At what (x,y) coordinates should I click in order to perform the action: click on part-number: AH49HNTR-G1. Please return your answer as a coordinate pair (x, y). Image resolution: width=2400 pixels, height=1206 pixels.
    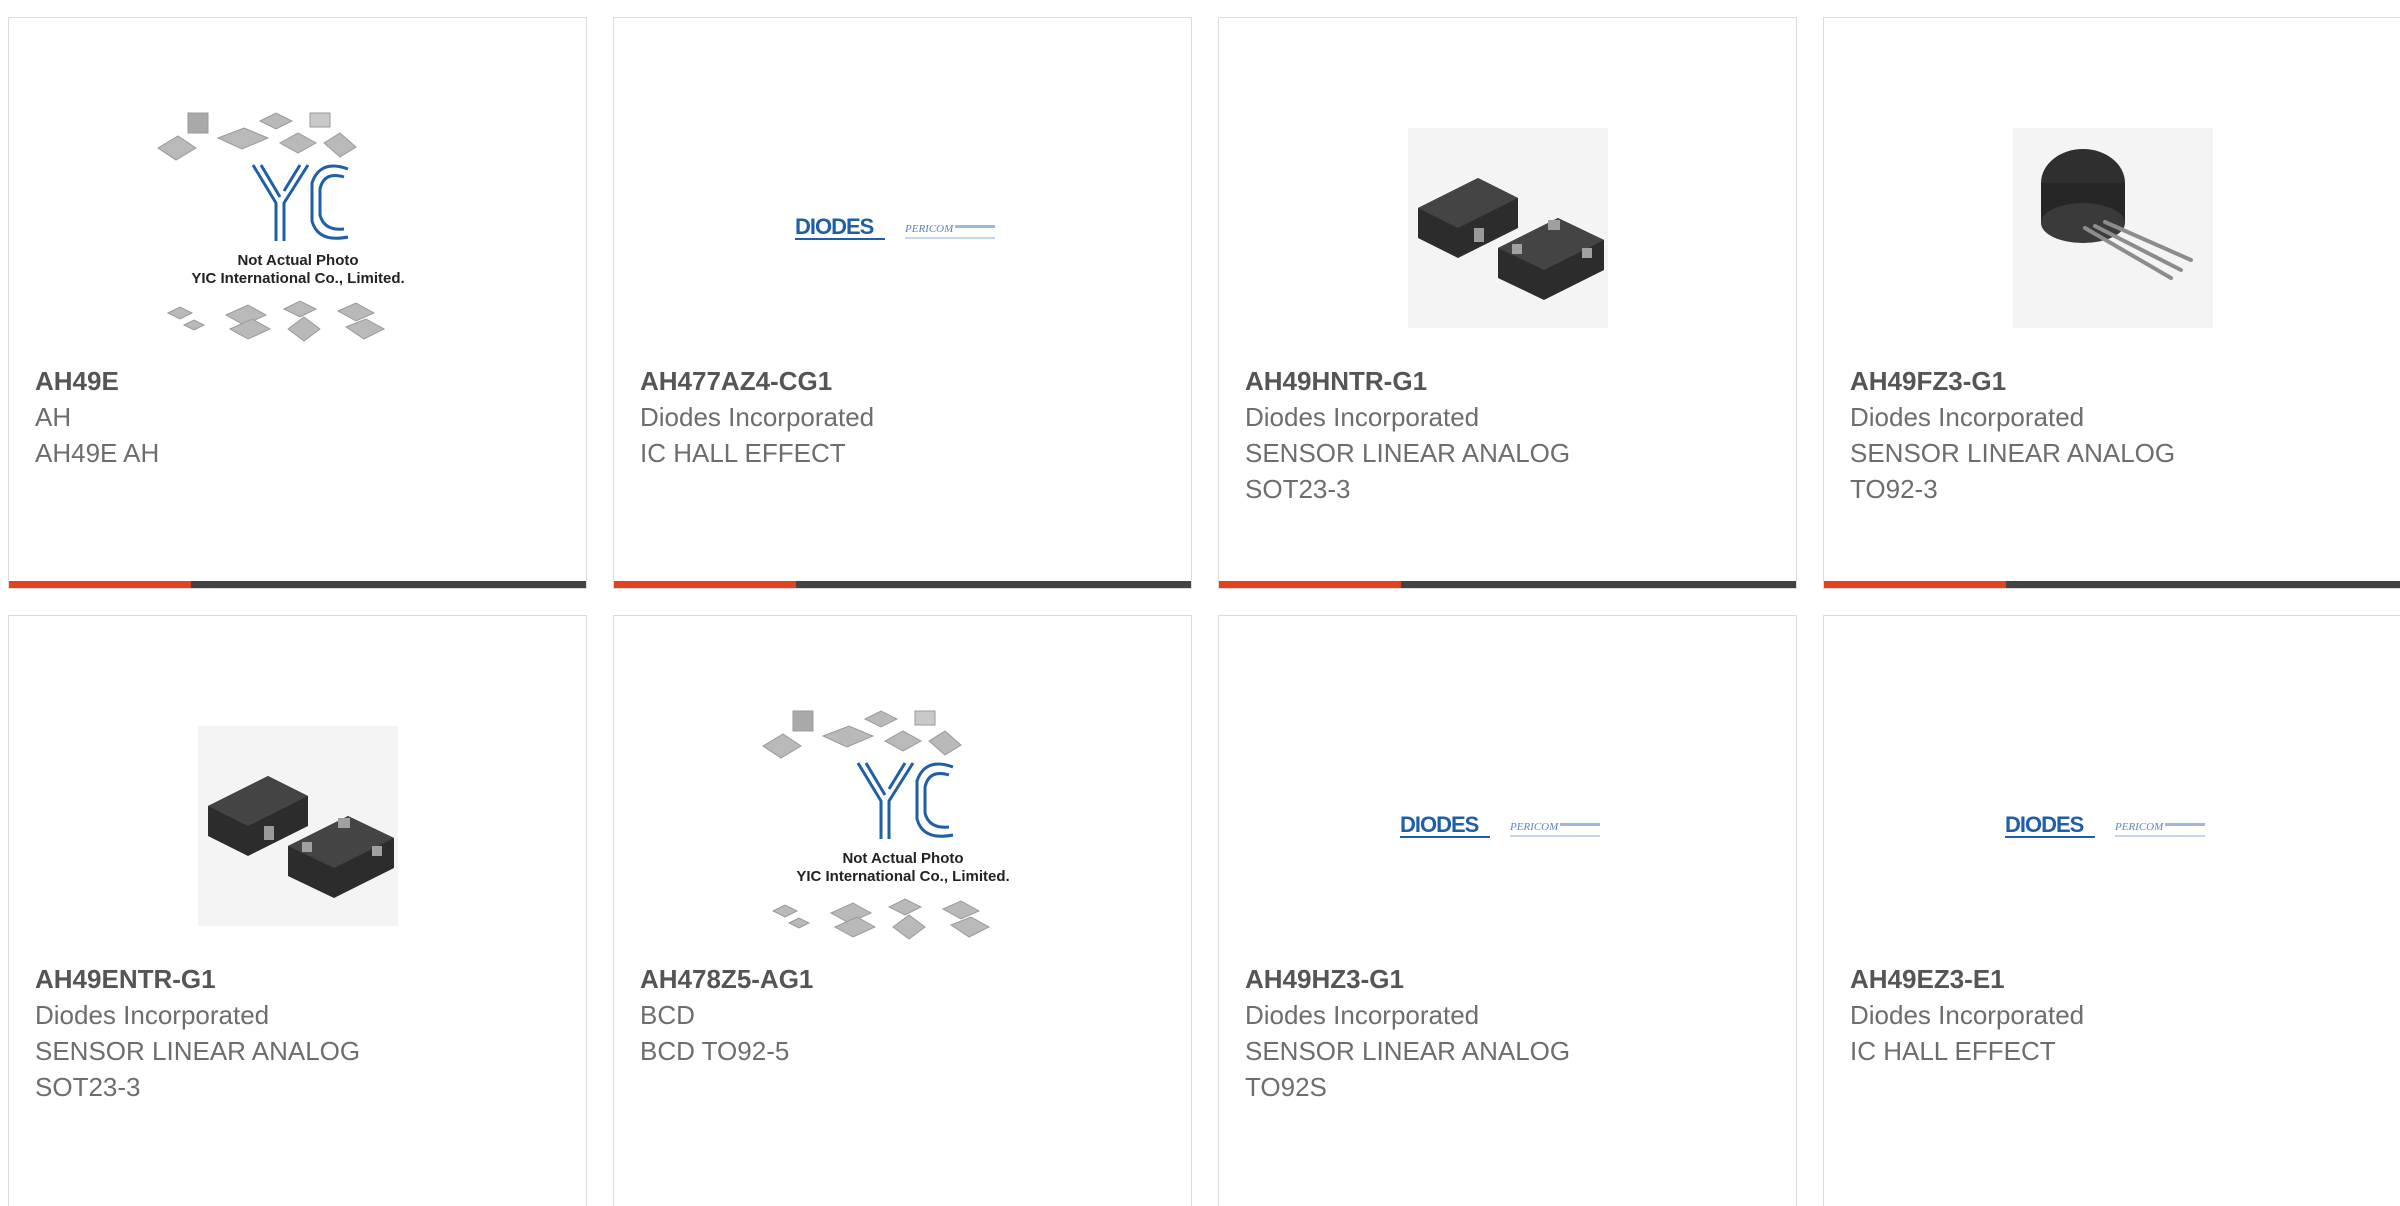
    Looking at the image, I should click on (1510, 381).